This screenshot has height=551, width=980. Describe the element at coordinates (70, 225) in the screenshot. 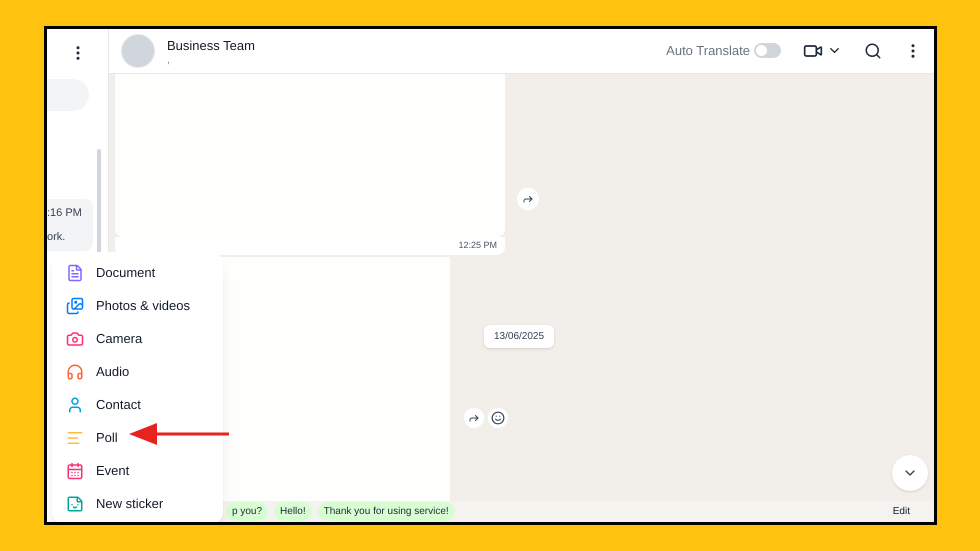

I see `chat-preview-card: :16 PM ork.` at that location.